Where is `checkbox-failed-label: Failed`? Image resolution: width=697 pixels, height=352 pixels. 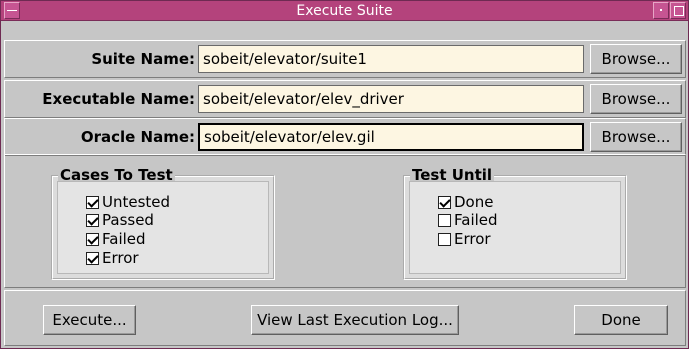 checkbox-failed-label: Failed is located at coordinates (124, 239).